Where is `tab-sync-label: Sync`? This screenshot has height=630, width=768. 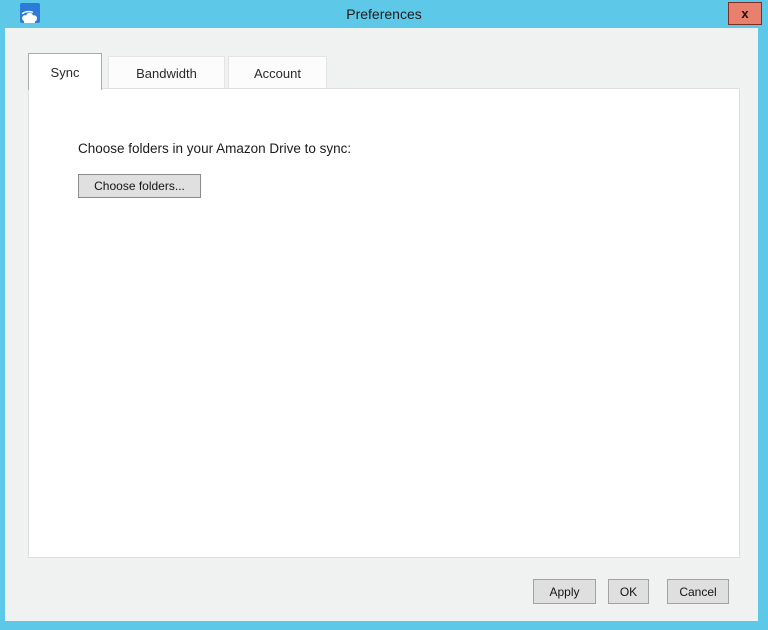 tab-sync-label: Sync is located at coordinates (65, 72).